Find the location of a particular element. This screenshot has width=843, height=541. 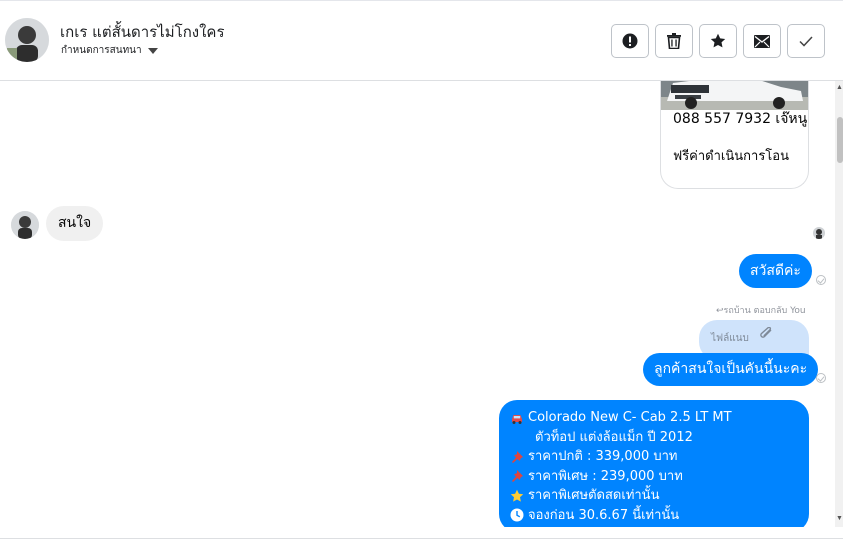

envelope-icon is located at coordinates (762, 41).